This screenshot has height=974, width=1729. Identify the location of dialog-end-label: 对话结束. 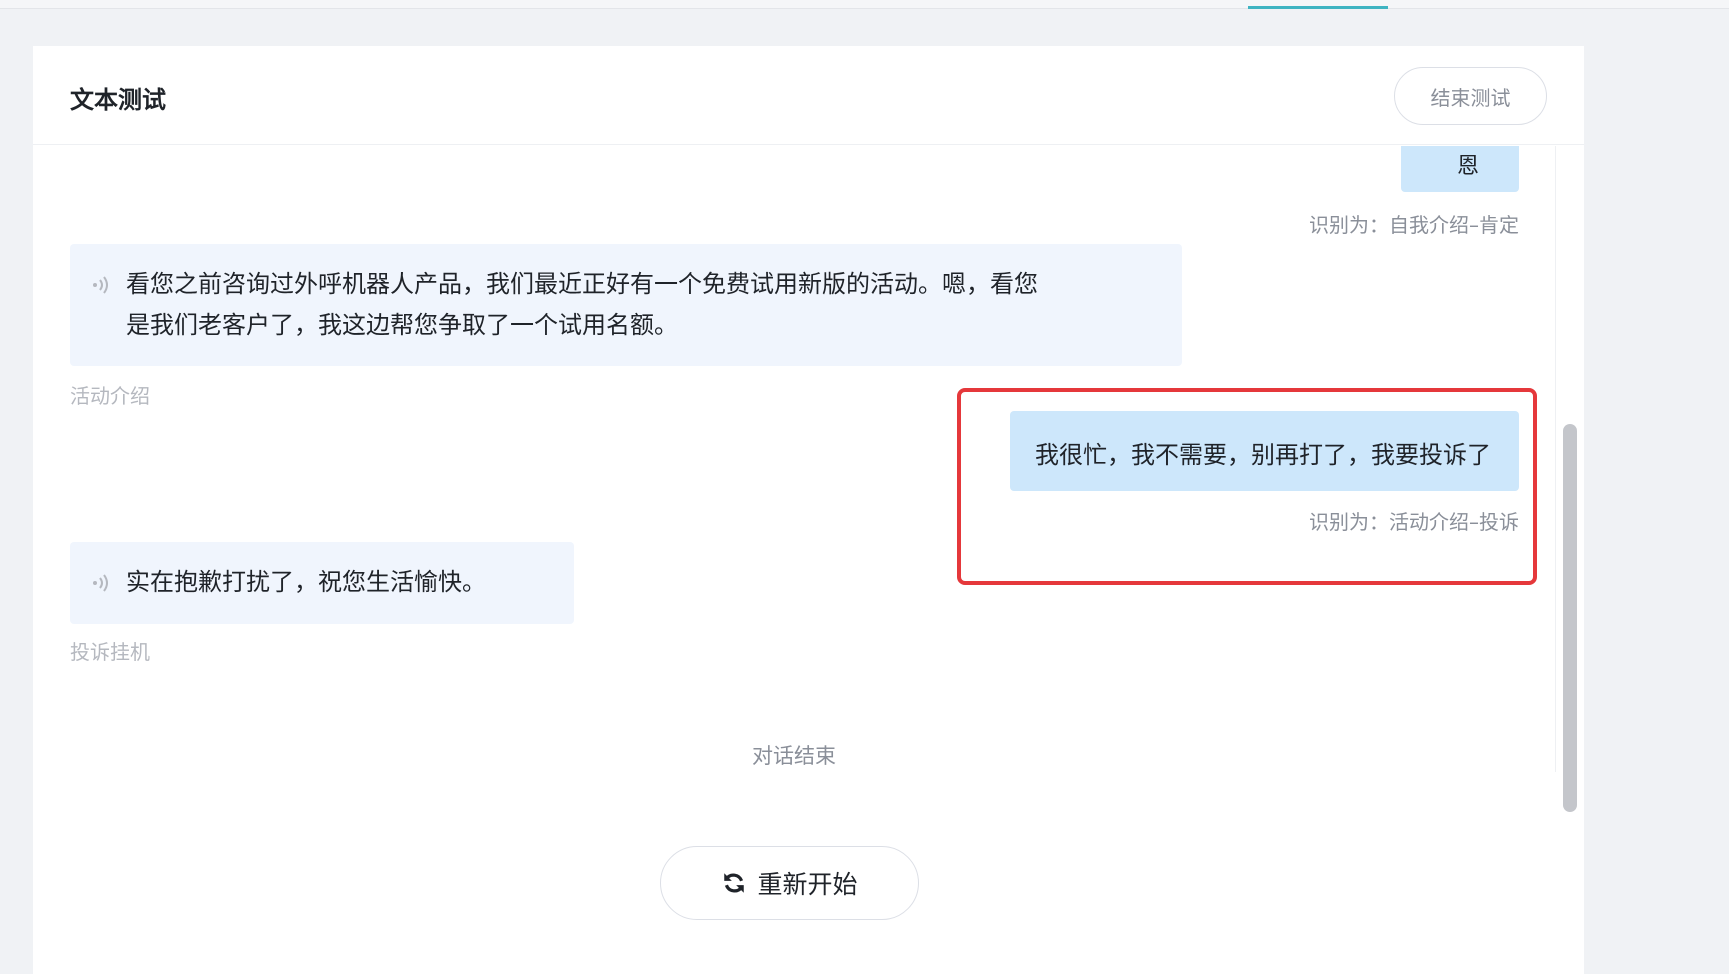
(794, 756).